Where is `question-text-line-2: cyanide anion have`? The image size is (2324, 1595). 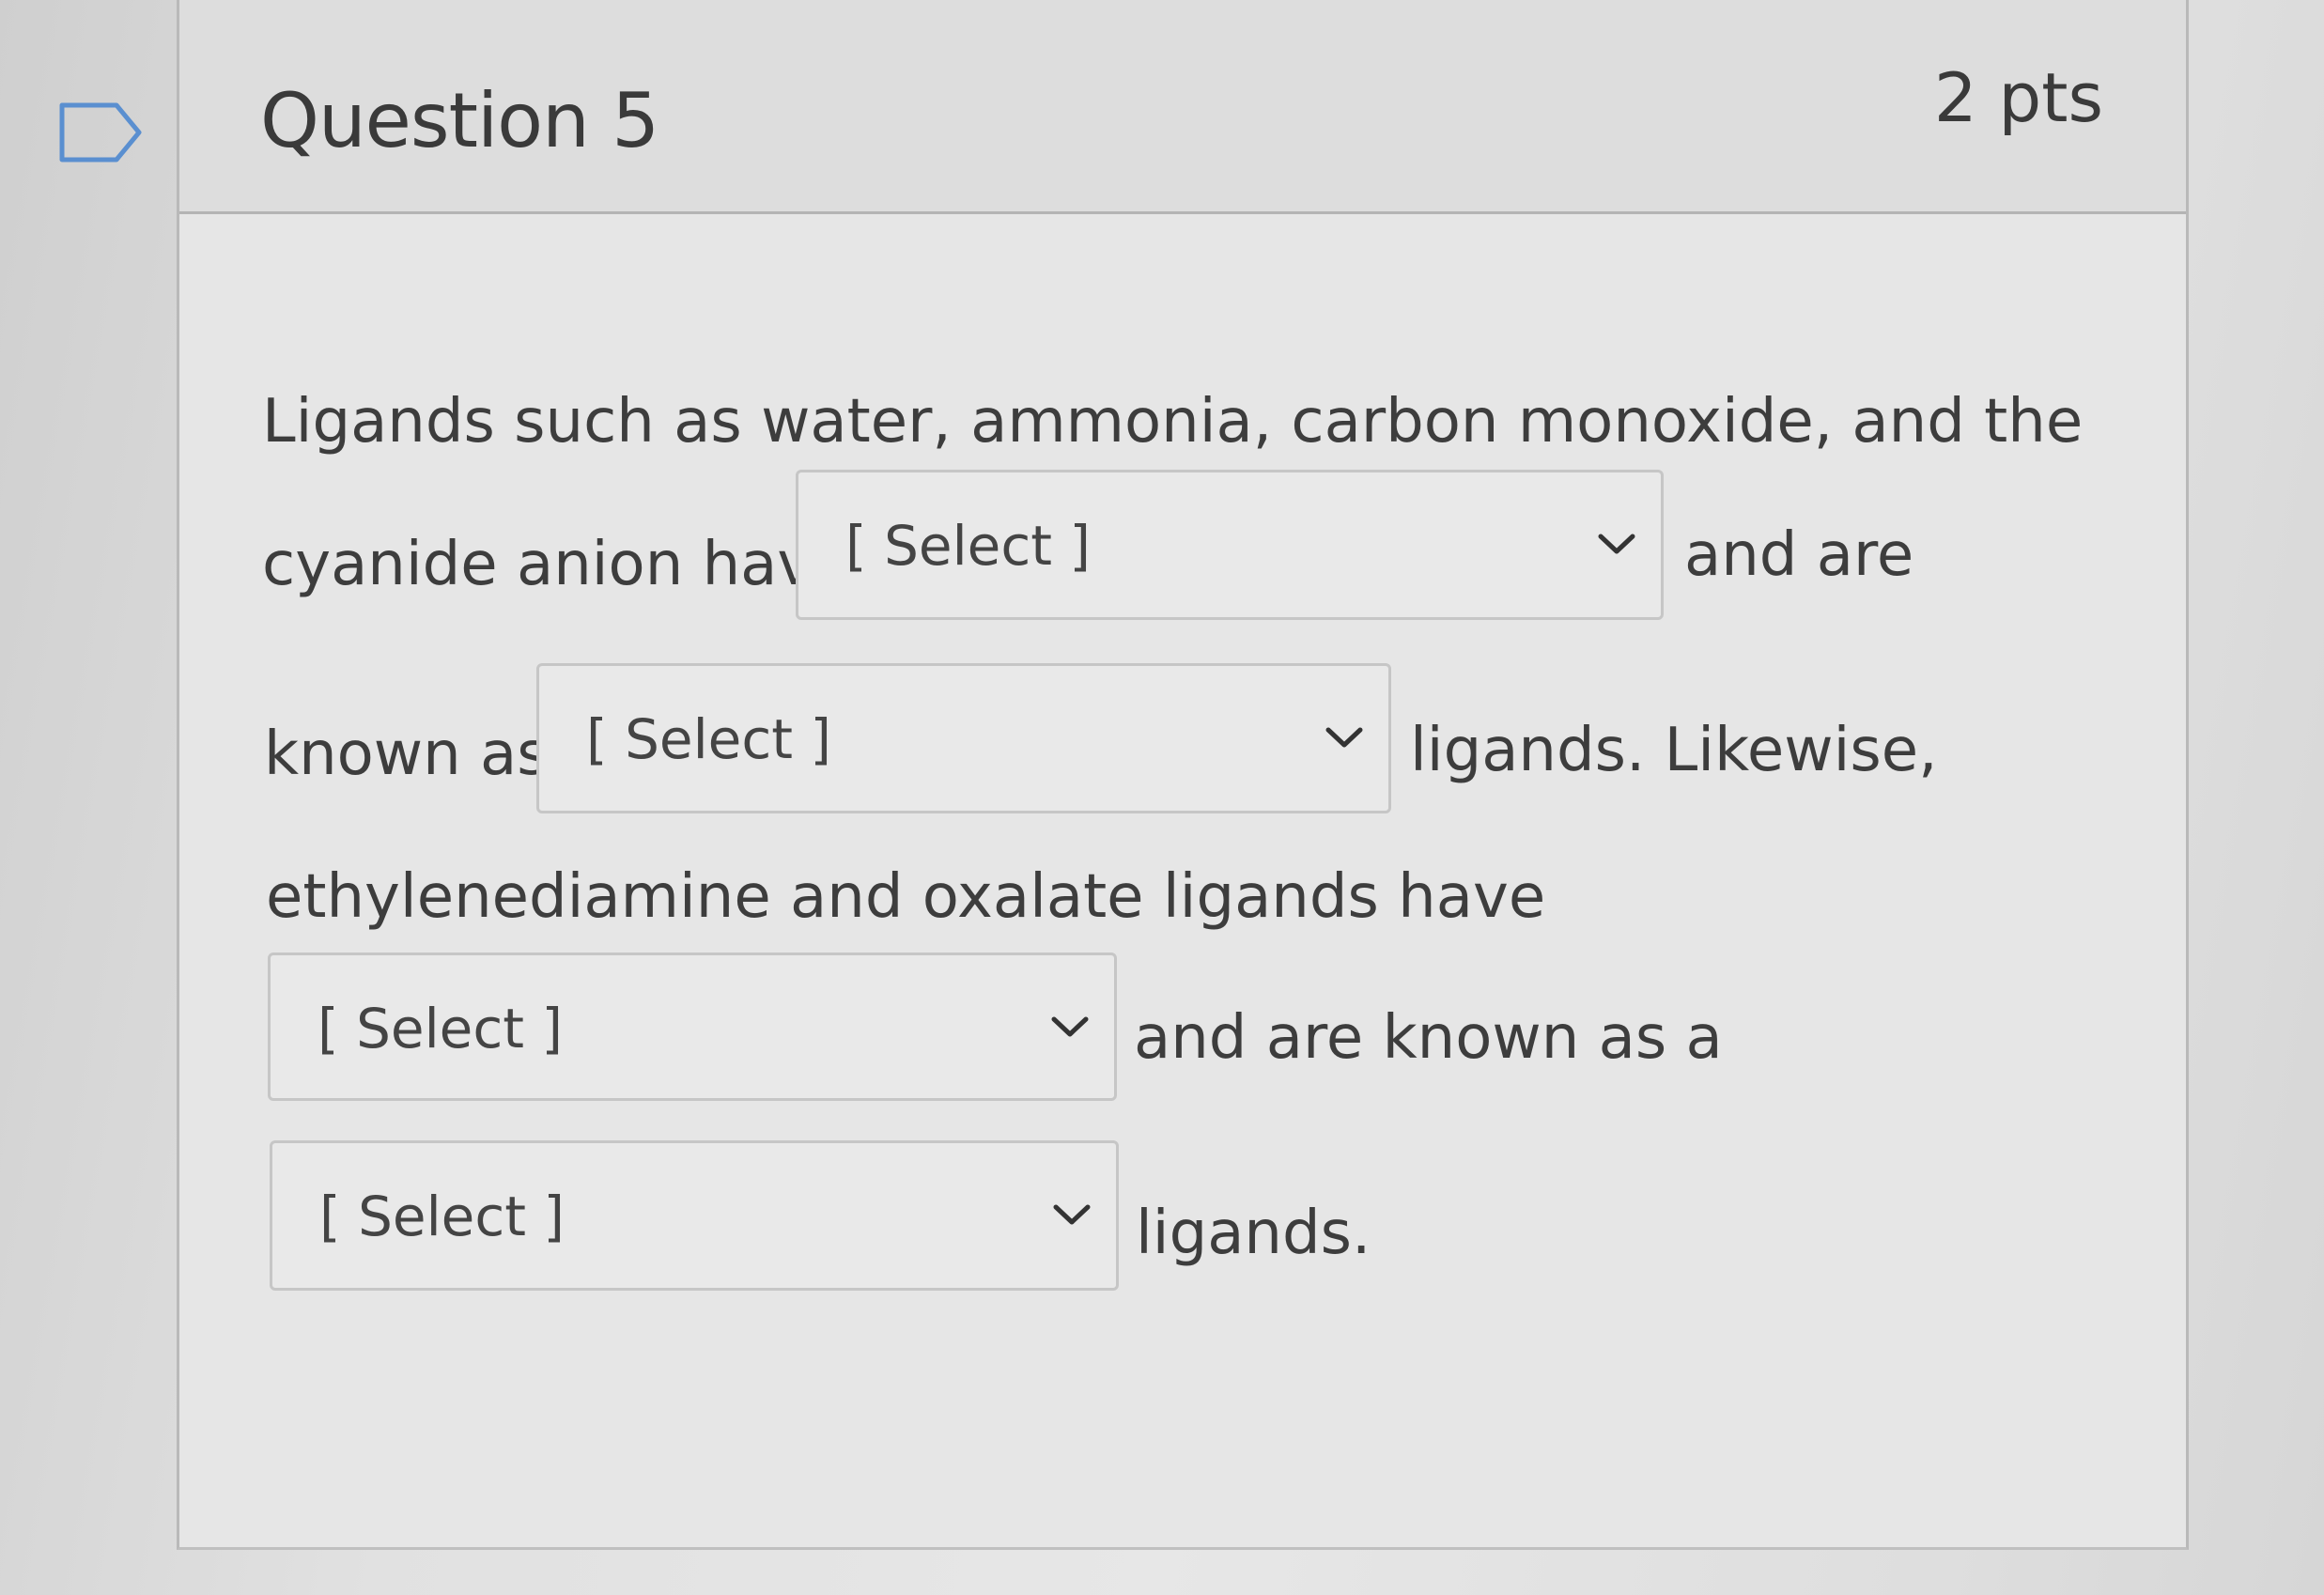 question-text-line-2: cyanide anion have is located at coordinates (556, 565).